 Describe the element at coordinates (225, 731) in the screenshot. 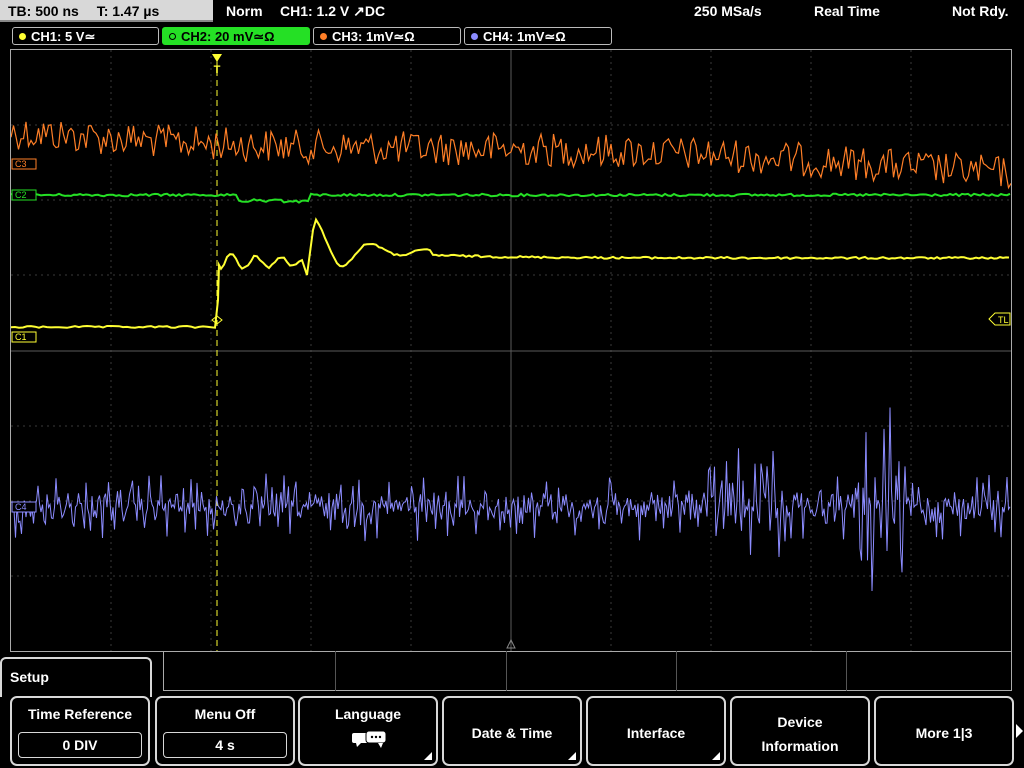

I see `softkey-menu-off: Menu Off 4 s` at that location.